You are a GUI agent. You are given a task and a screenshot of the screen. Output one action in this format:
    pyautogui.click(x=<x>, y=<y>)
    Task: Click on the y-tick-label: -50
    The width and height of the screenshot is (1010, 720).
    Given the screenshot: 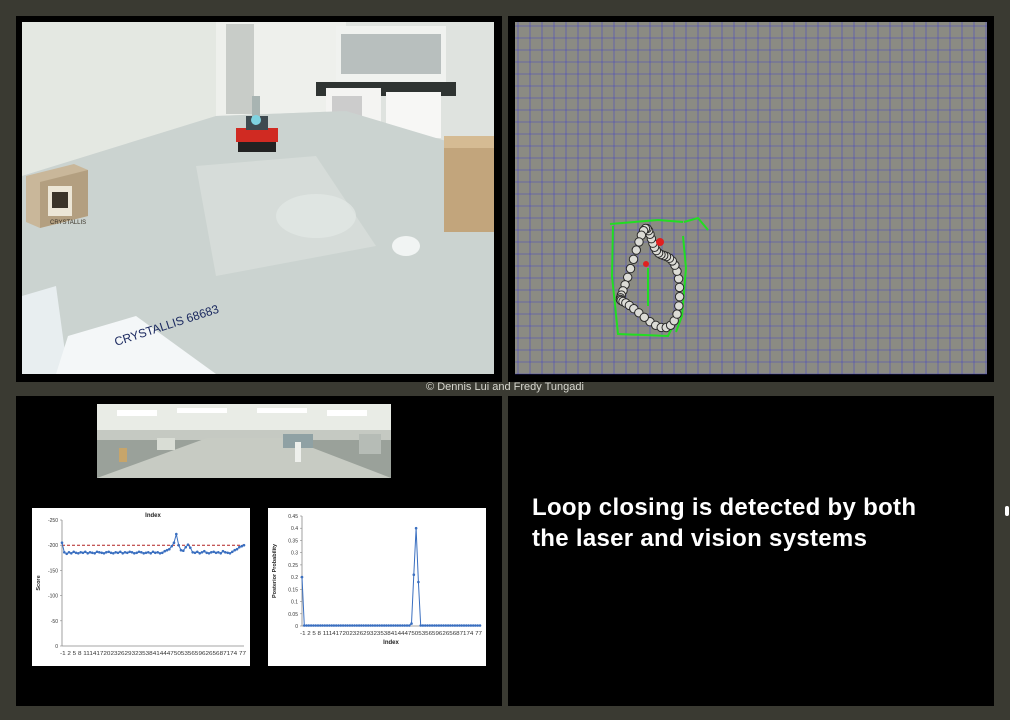 What is the action you would take?
    pyautogui.click(x=54, y=622)
    